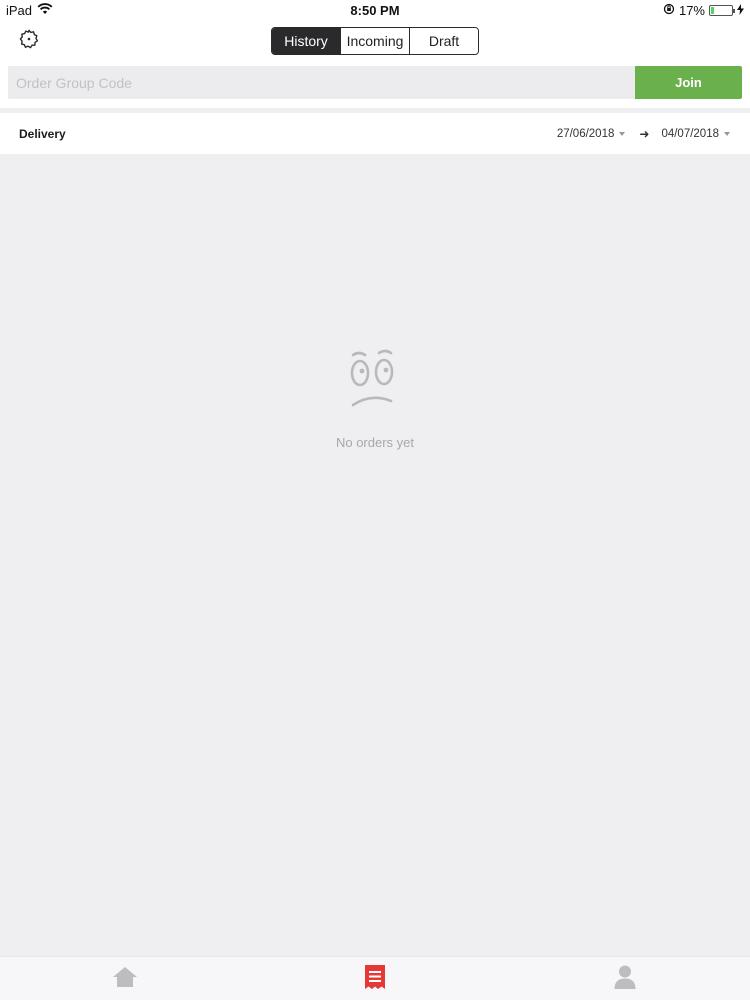  What do you see at coordinates (42, 134) in the screenshot?
I see `delivery-label: Delivery` at bounding box center [42, 134].